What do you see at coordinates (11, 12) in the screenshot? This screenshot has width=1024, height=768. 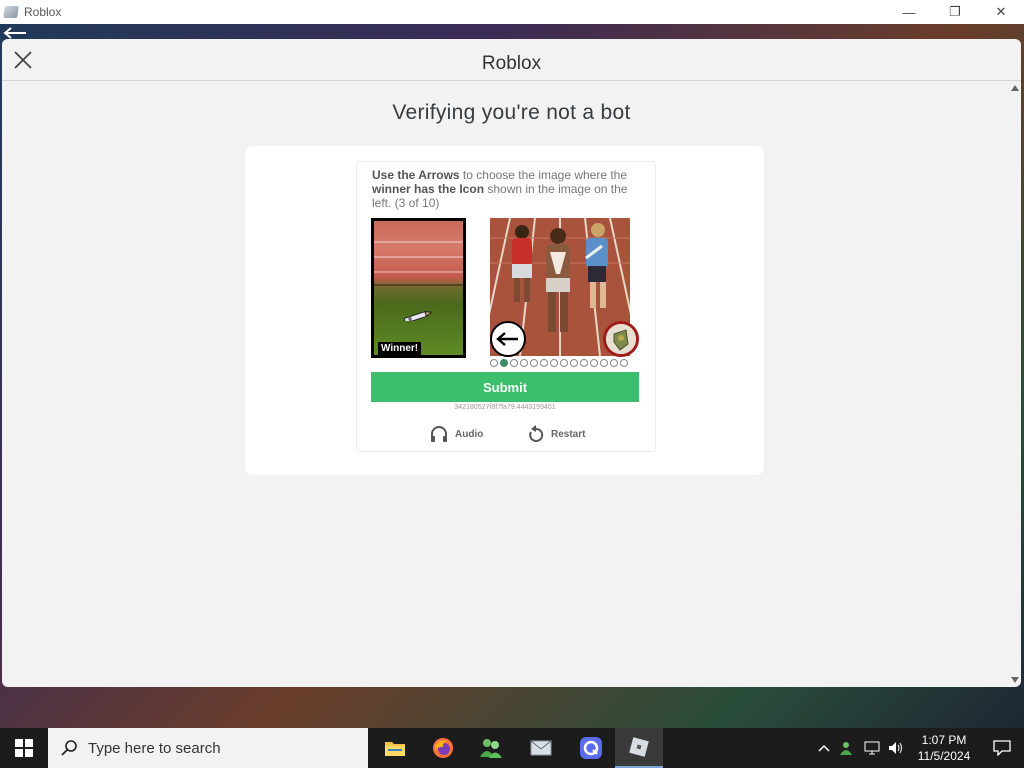 I see `roblox-app-icon` at bounding box center [11, 12].